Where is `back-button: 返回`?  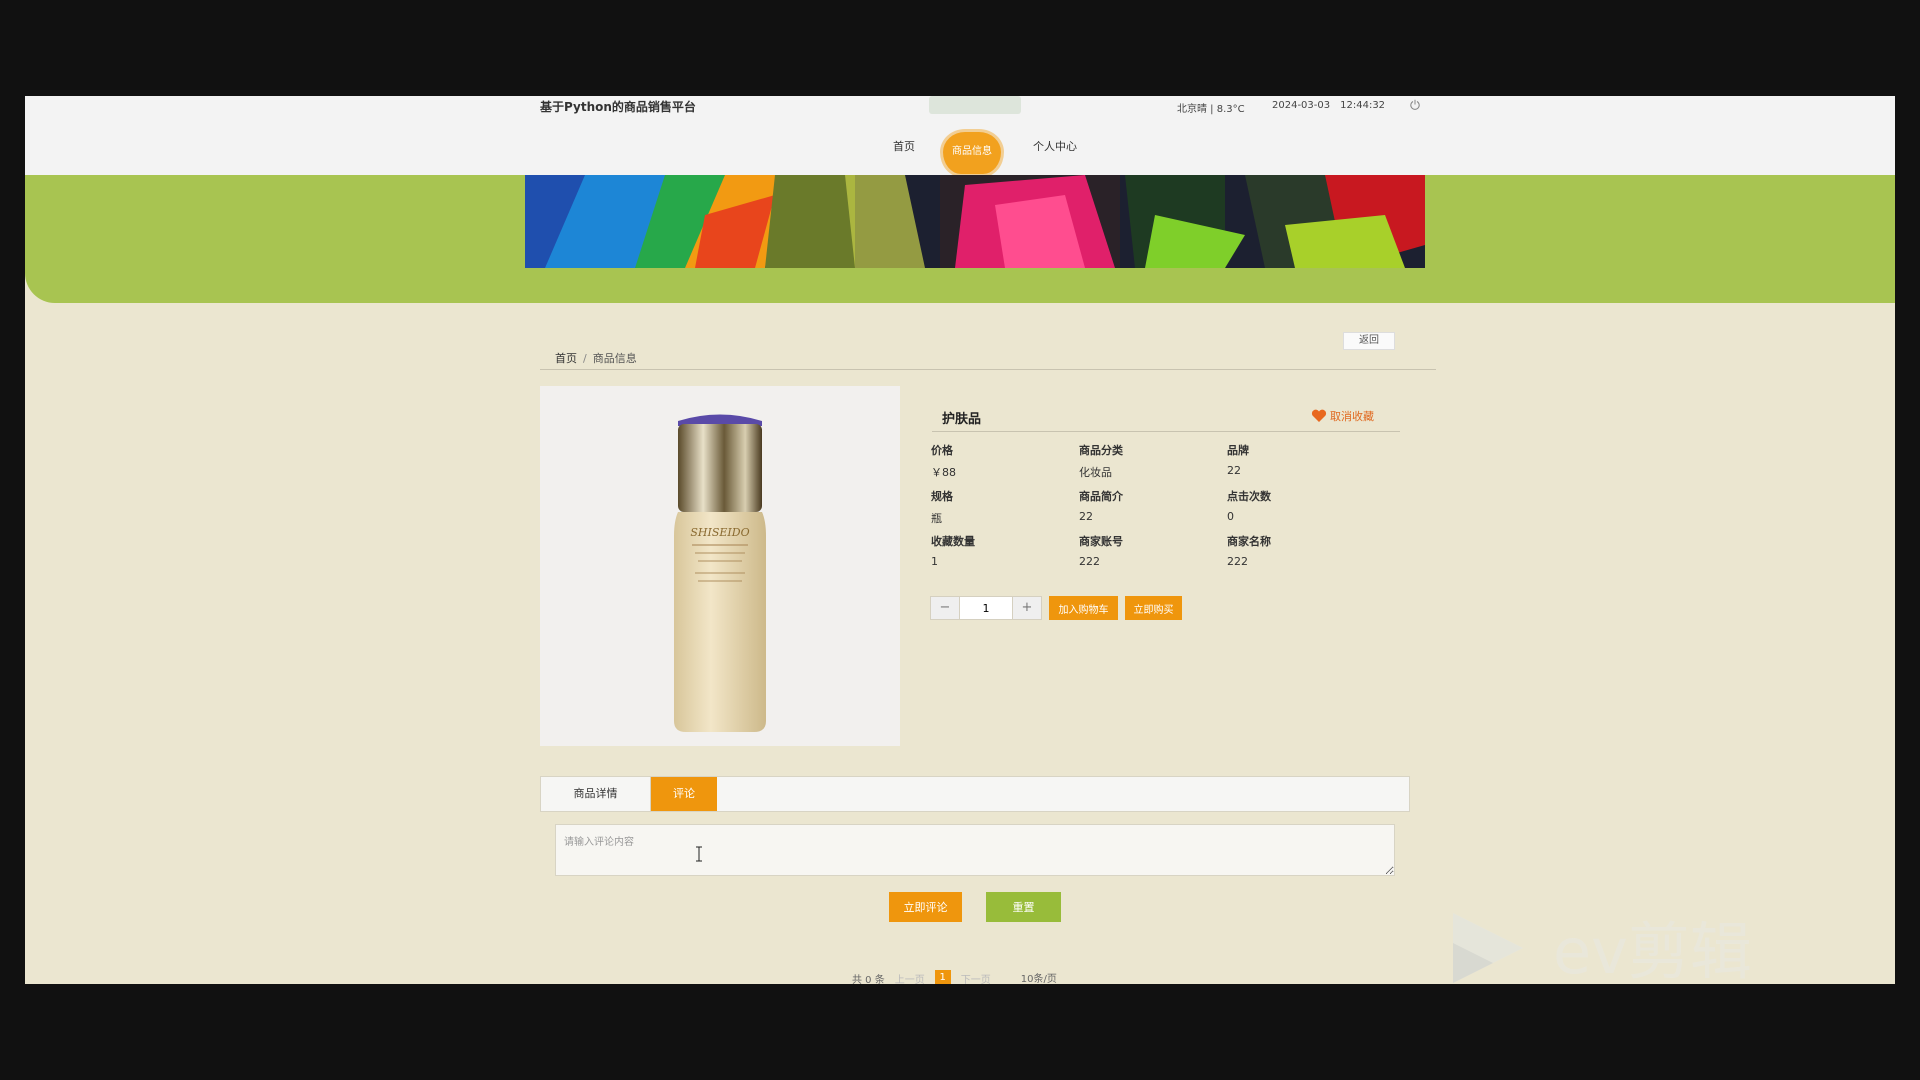 back-button: 返回 is located at coordinates (1369, 341).